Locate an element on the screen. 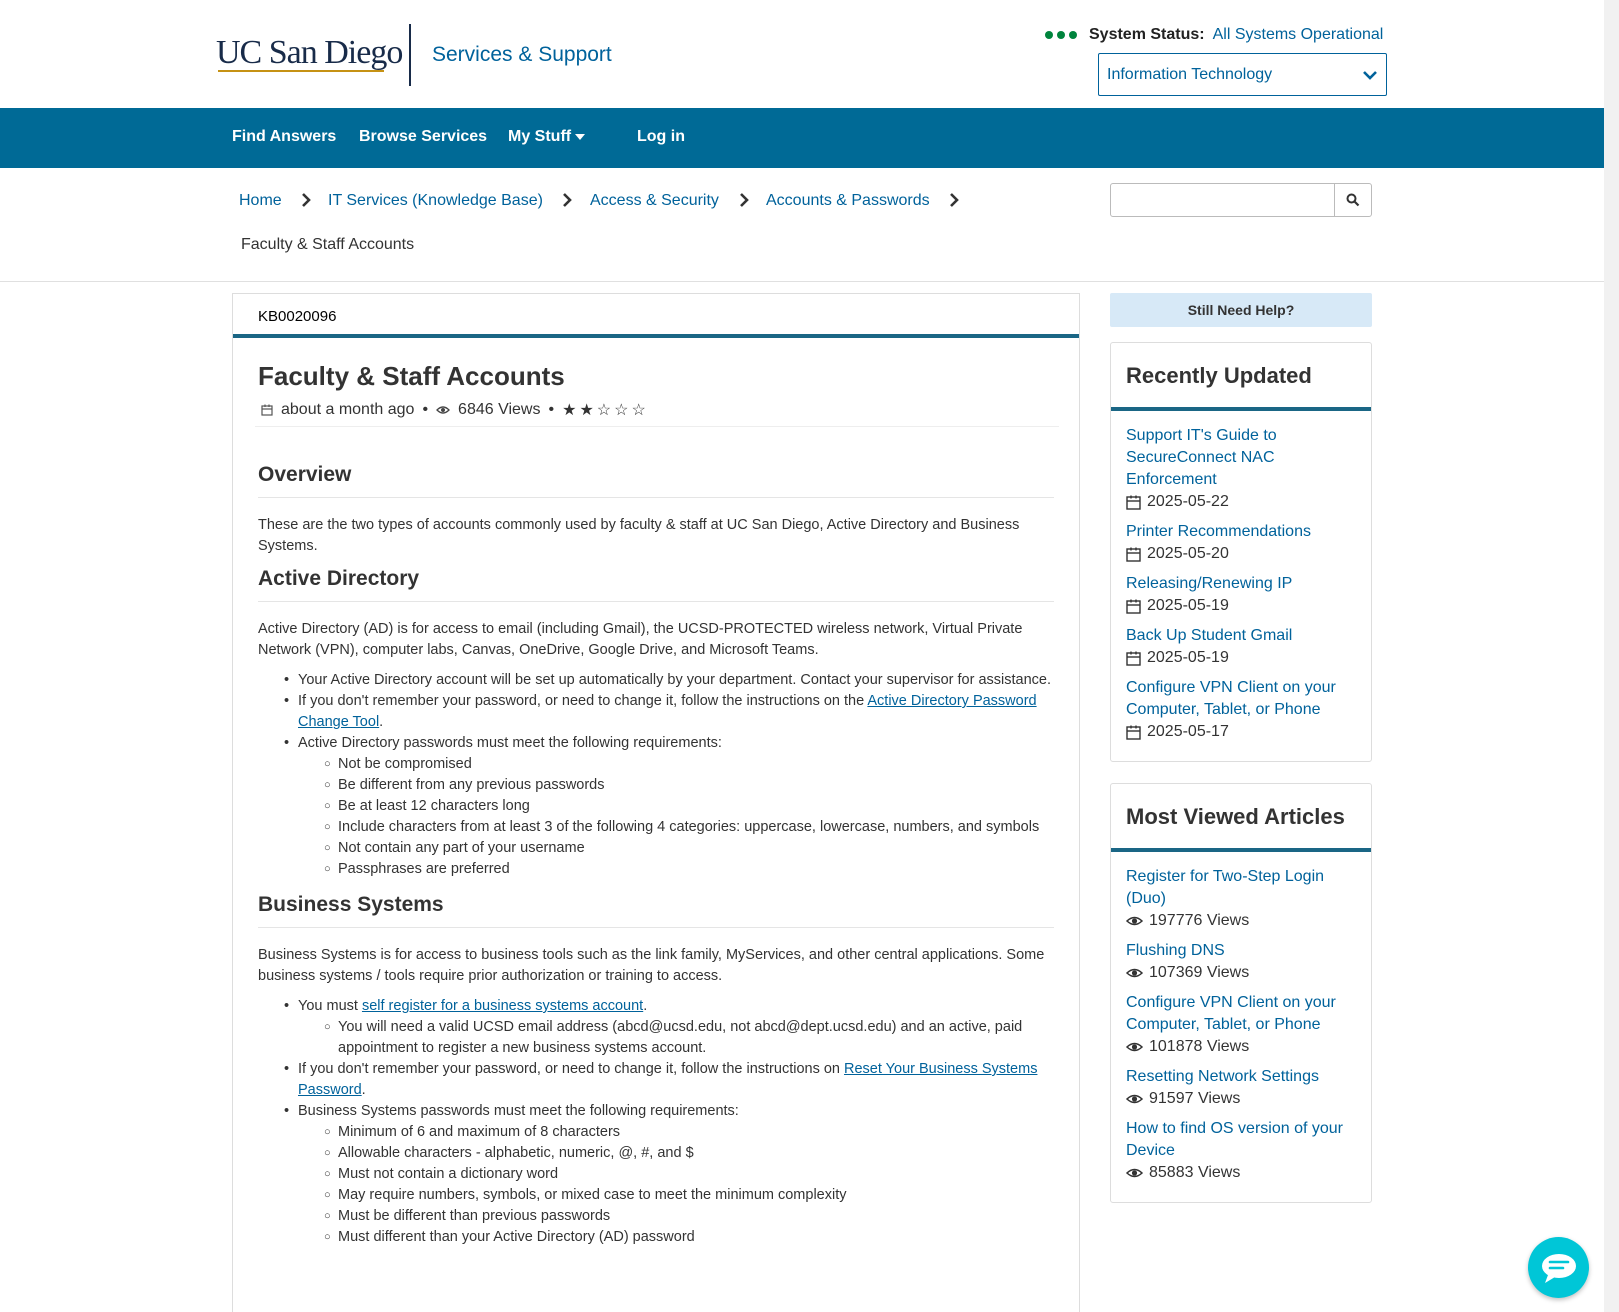  recent-article-link: Back Up Student Gmail is located at coordinates (1241, 636).